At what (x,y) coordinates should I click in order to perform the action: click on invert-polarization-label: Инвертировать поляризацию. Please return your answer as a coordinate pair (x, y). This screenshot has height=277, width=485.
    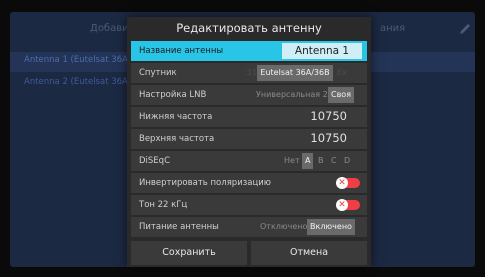
    Looking at the image, I should click on (205, 183).